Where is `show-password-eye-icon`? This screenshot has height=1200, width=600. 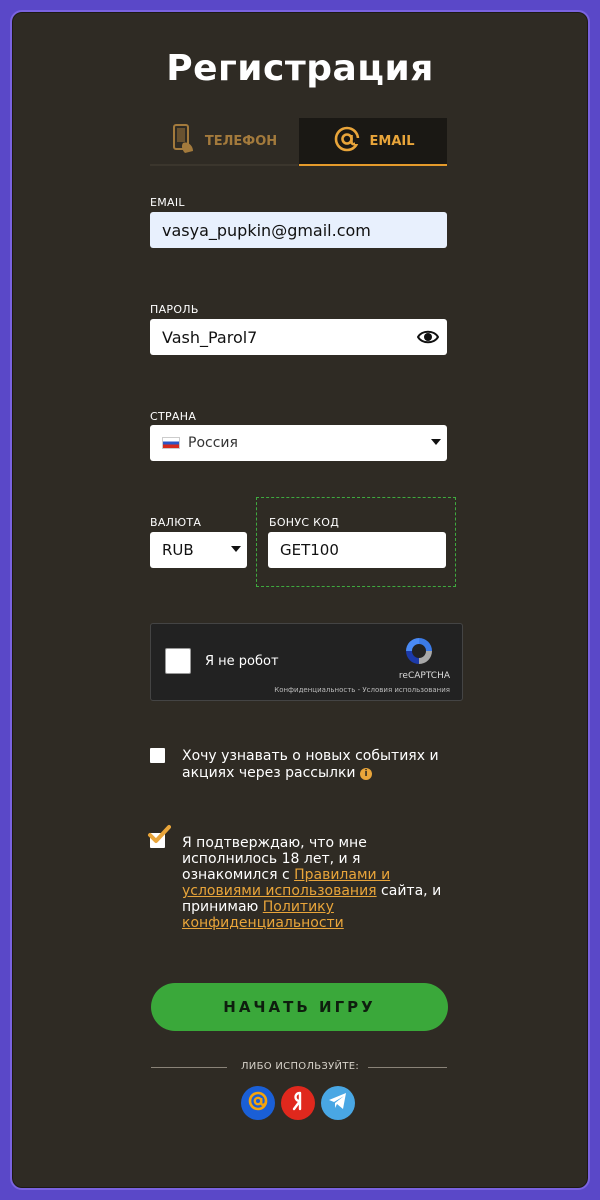
show-password-eye-icon is located at coordinates (428, 339).